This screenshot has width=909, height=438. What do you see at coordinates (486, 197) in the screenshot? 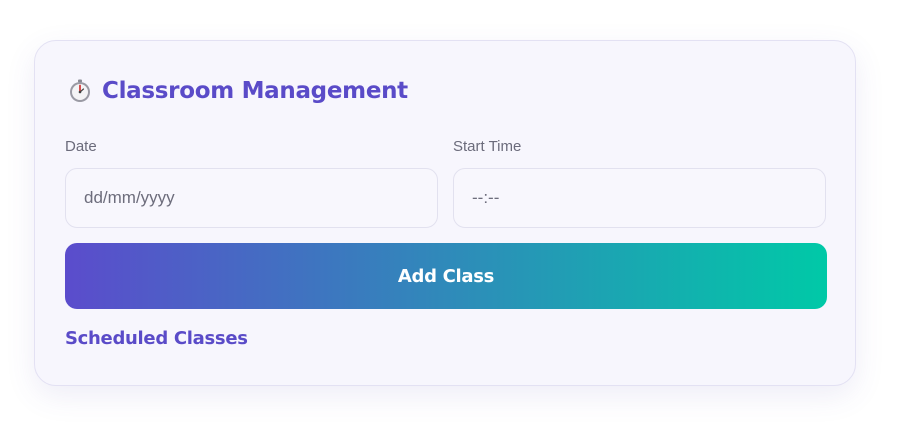
I see `time-placeholder: --:--` at bounding box center [486, 197].